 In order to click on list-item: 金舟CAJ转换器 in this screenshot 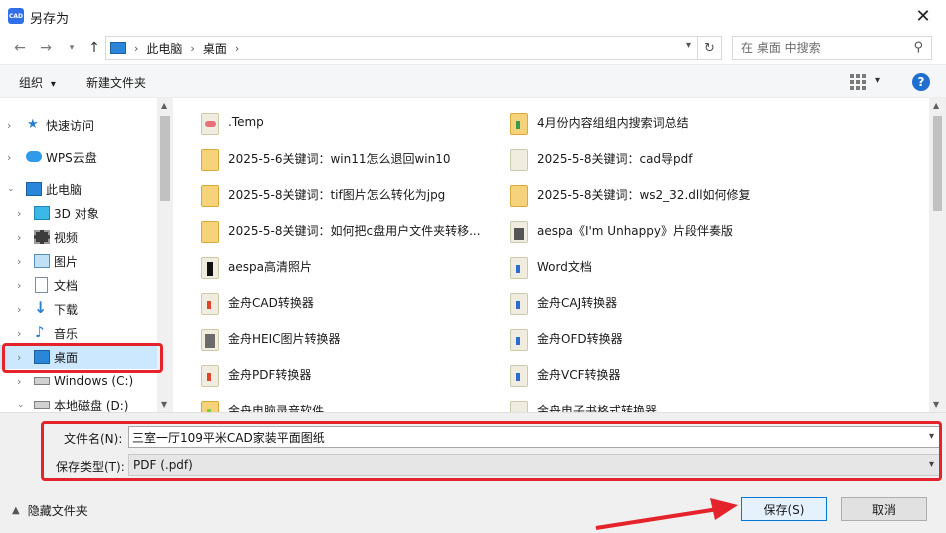, I will do `click(660, 302)`.